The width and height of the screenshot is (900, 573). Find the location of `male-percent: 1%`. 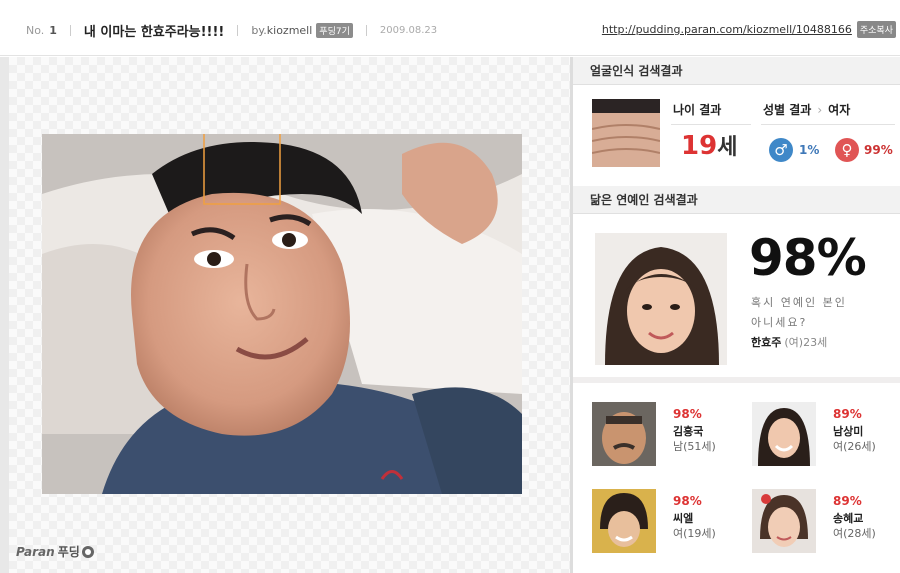

male-percent: 1% is located at coordinates (809, 150).